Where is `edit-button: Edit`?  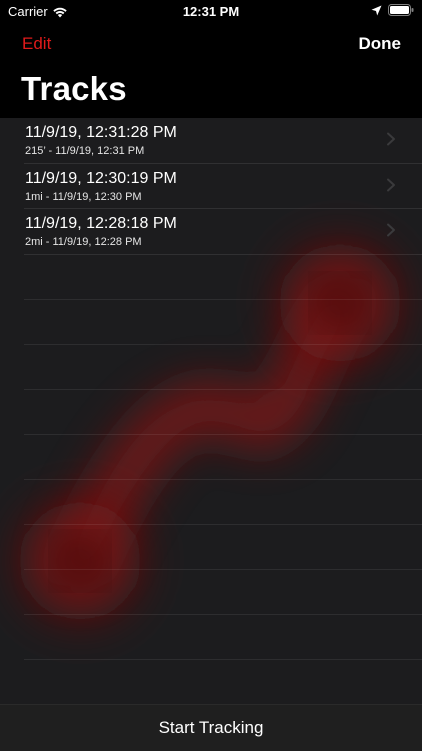
edit-button: Edit is located at coordinates (36, 44).